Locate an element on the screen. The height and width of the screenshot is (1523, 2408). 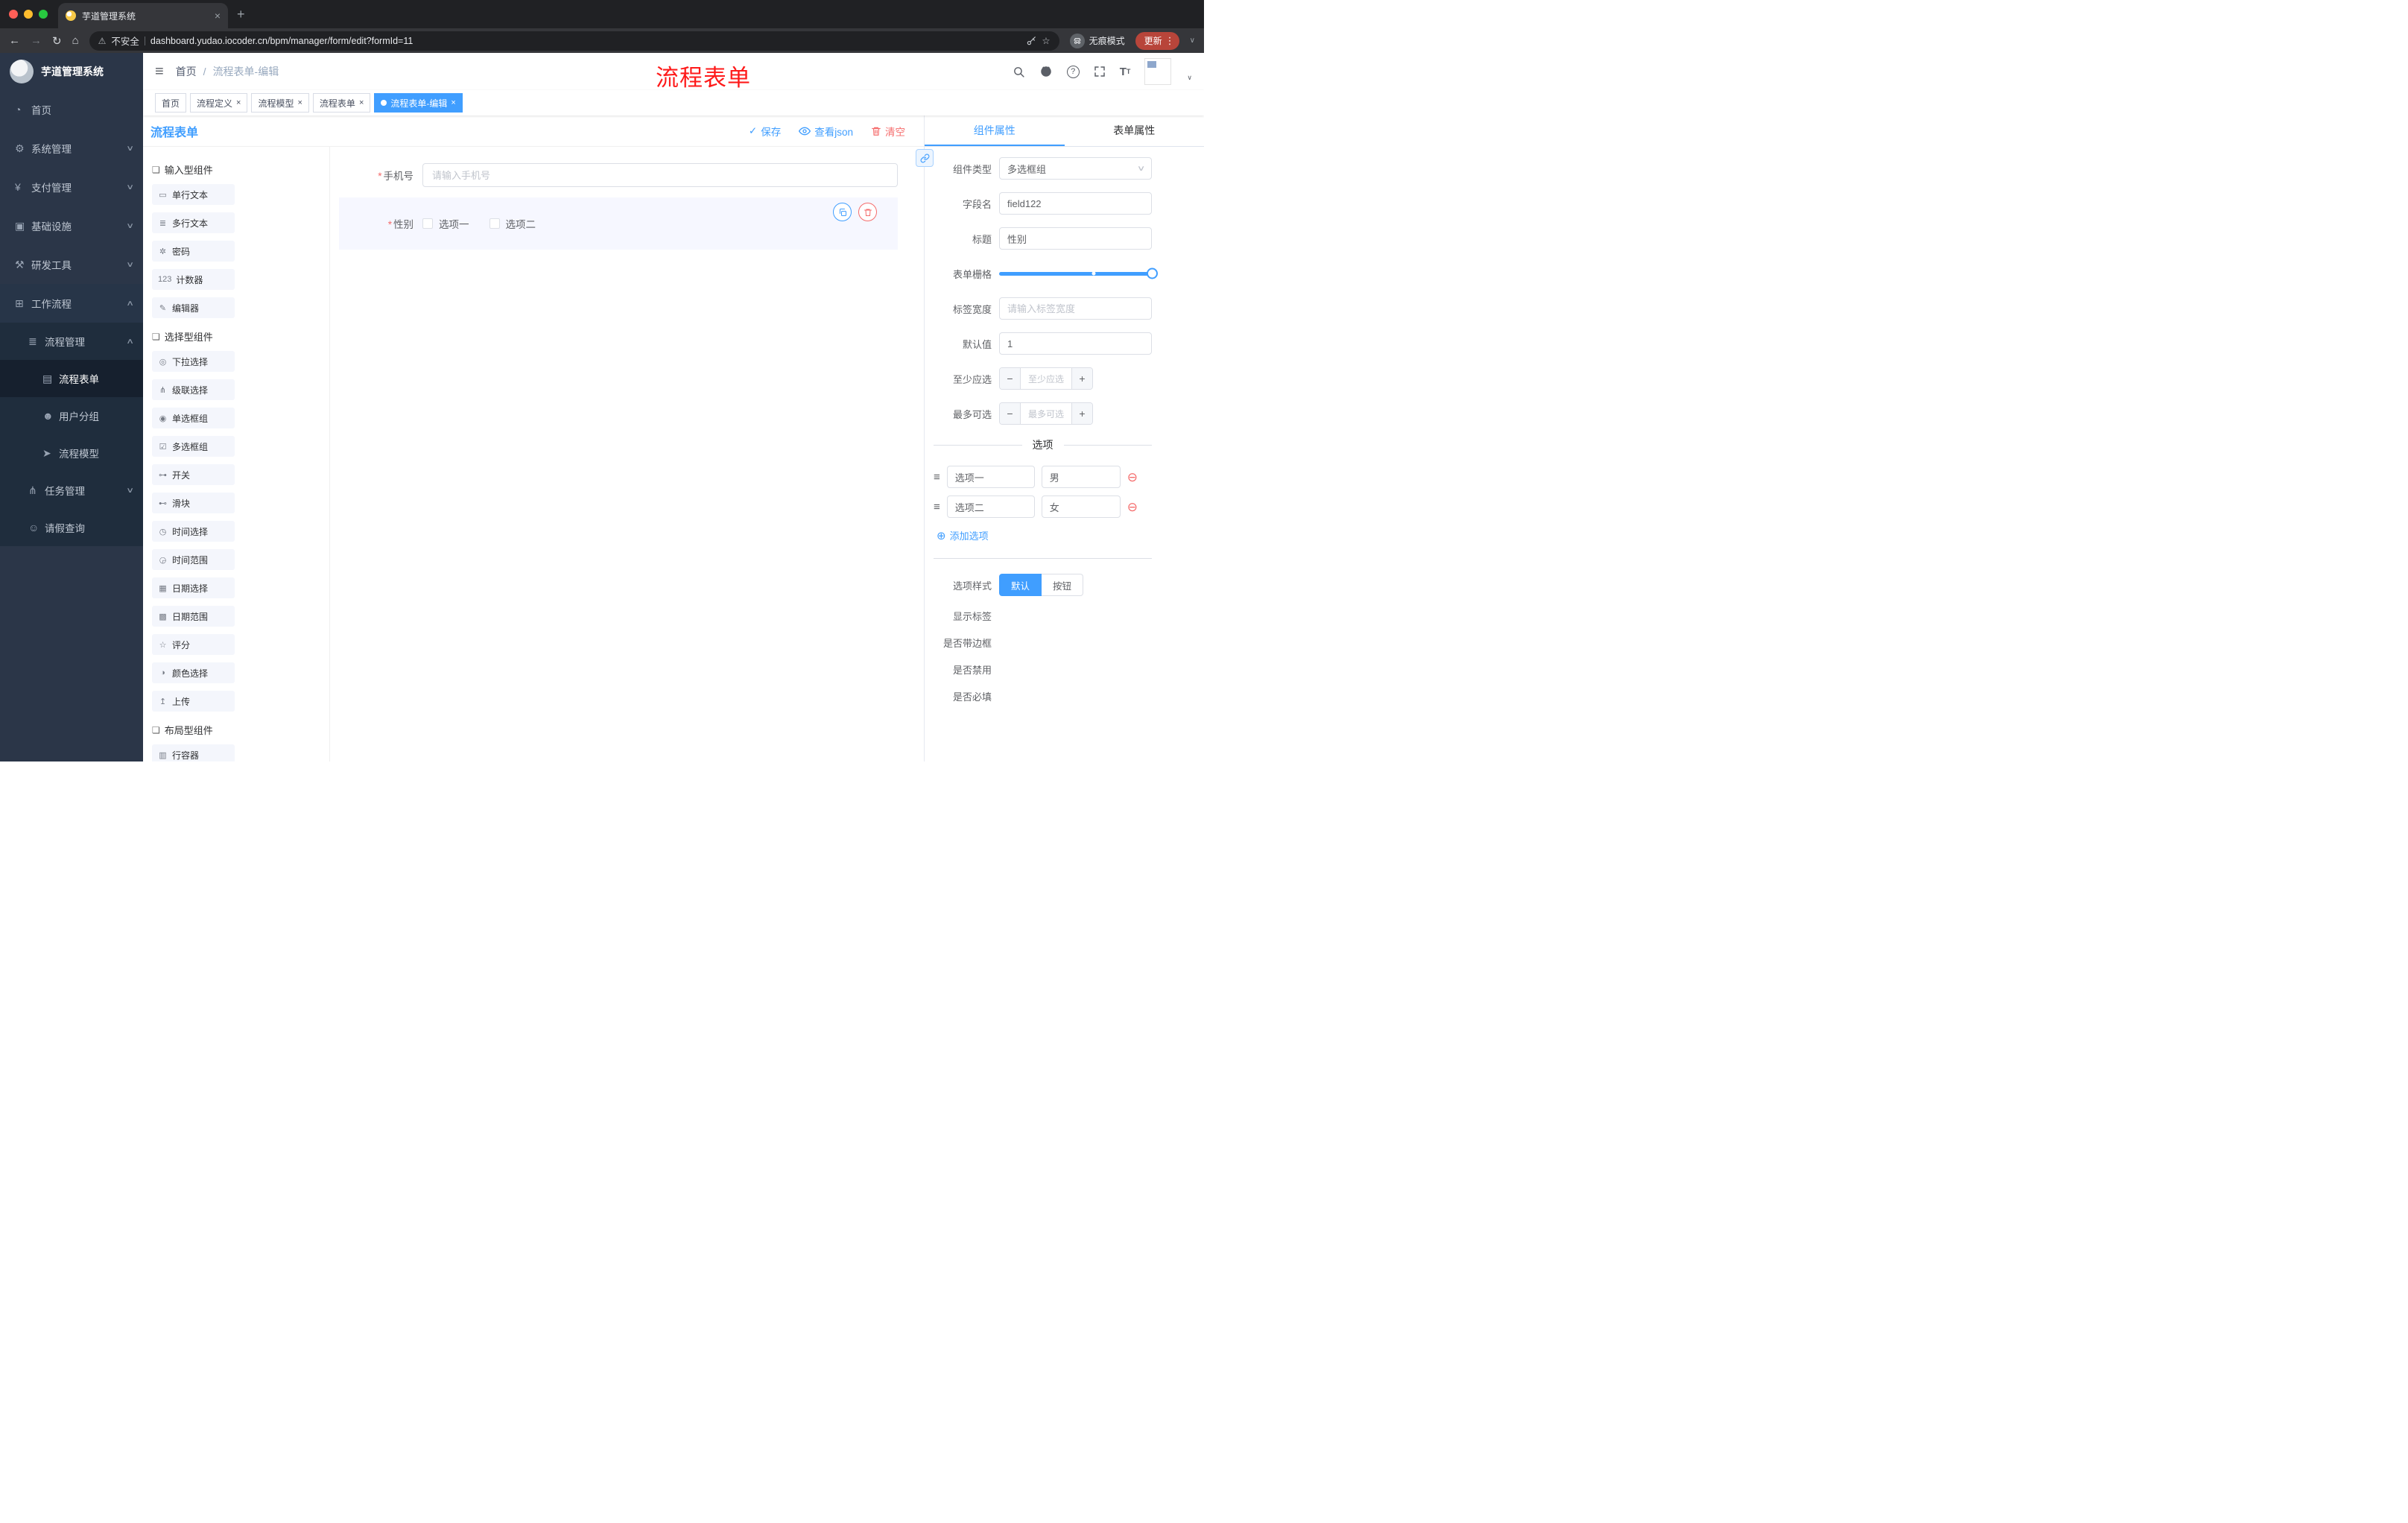
max-select-placeholder: 最多可选 is located at coordinates (1046, 414).